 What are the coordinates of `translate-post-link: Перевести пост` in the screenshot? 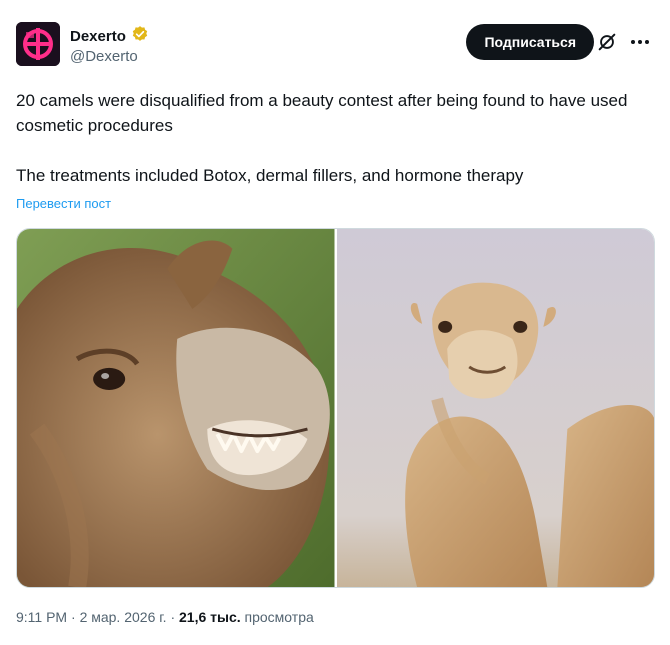 It's located at (63, 203).